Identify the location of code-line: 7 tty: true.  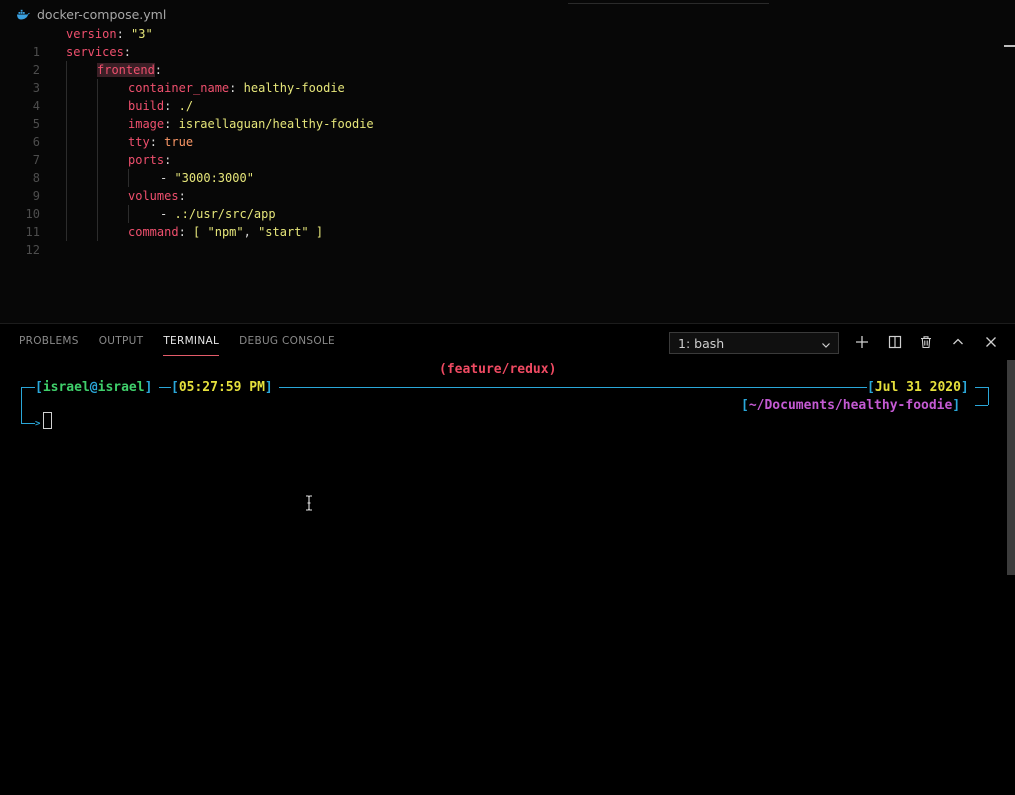
(507, 150).